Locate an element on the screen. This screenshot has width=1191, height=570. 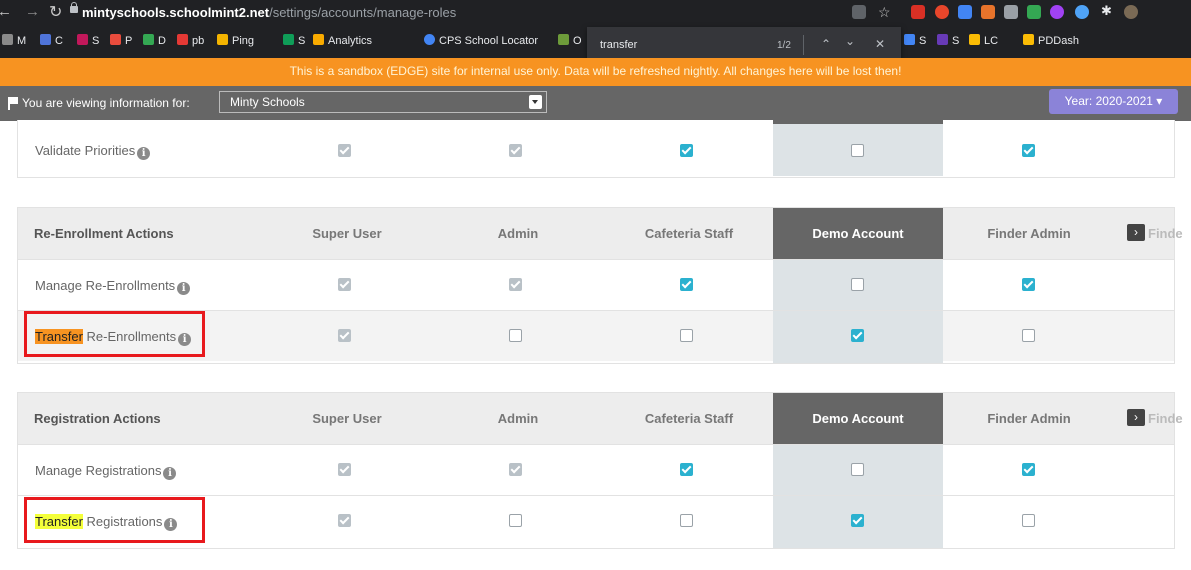
puzzle-icon: ✱ is located at coordinates (1106, 11).